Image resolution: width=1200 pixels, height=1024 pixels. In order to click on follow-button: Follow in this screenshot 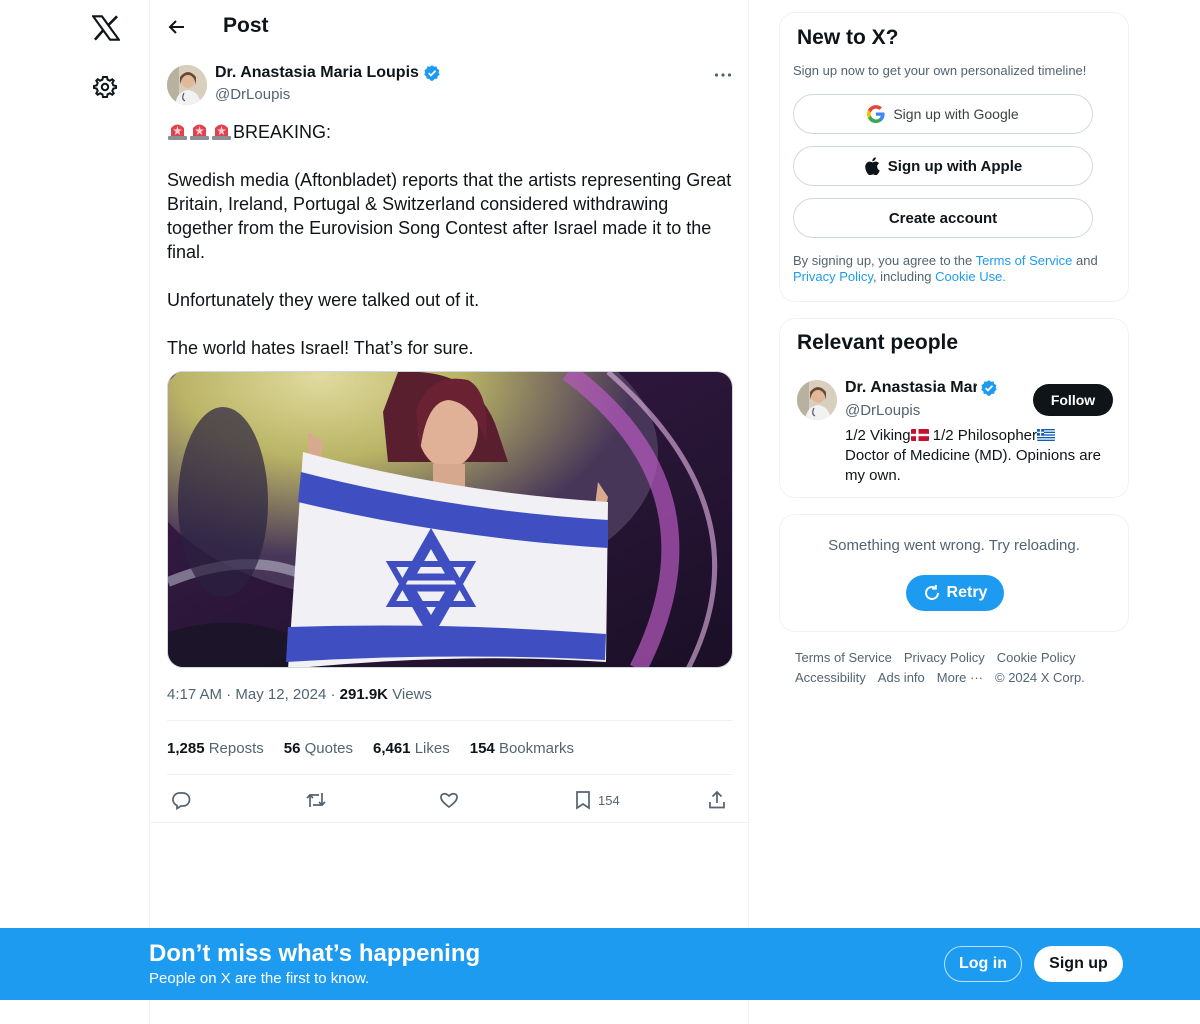, I will do `click(1073, 400)`.